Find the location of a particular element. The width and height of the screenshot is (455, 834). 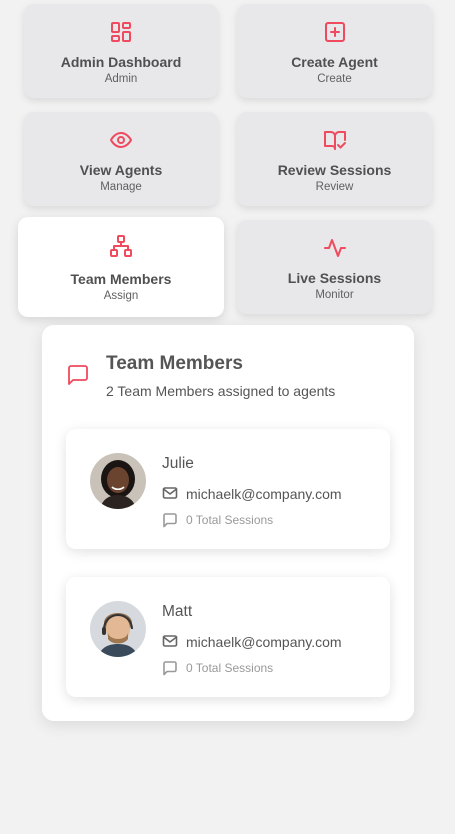

team-members-tile: Team Members Assign is located at coordinates (121, 267).